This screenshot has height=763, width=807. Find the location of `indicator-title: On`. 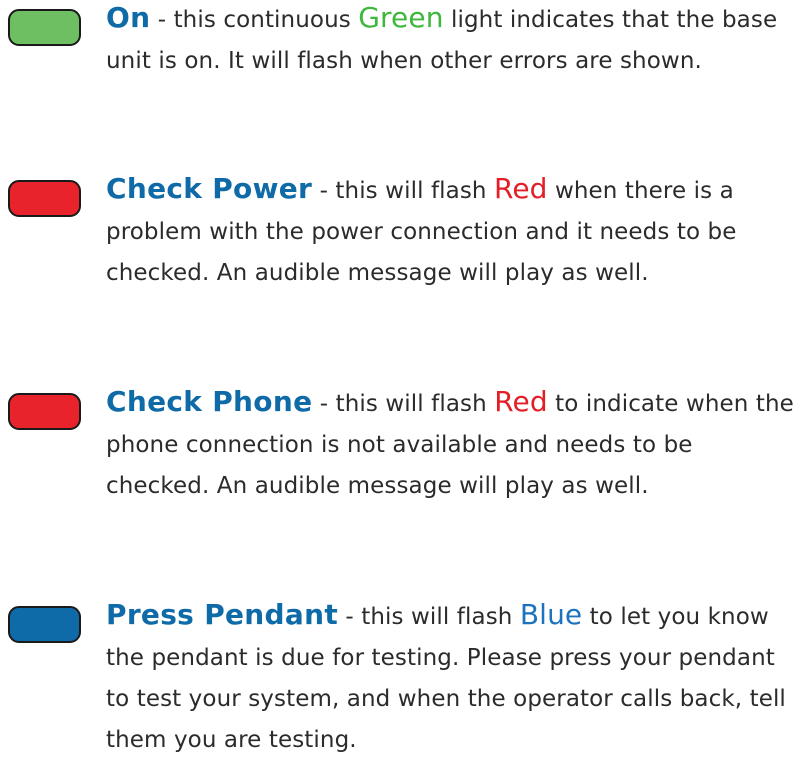

indicator-title: On is located at coordinates (128, 17).